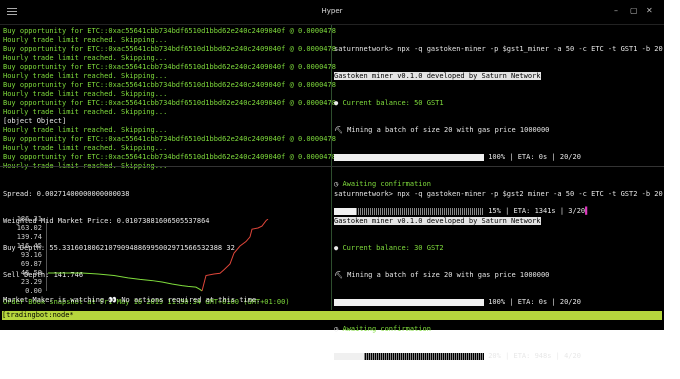  I want to click on y-tick-label: 116.45, so click(29, 246).